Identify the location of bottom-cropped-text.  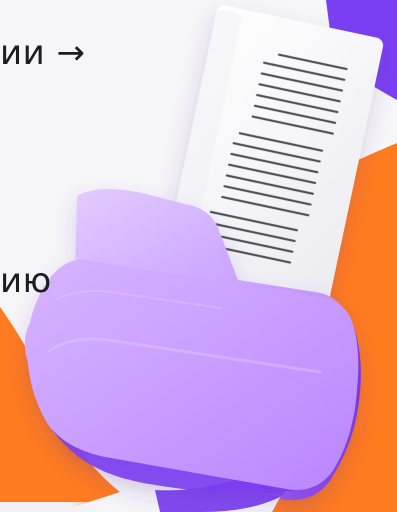
(55, 507).